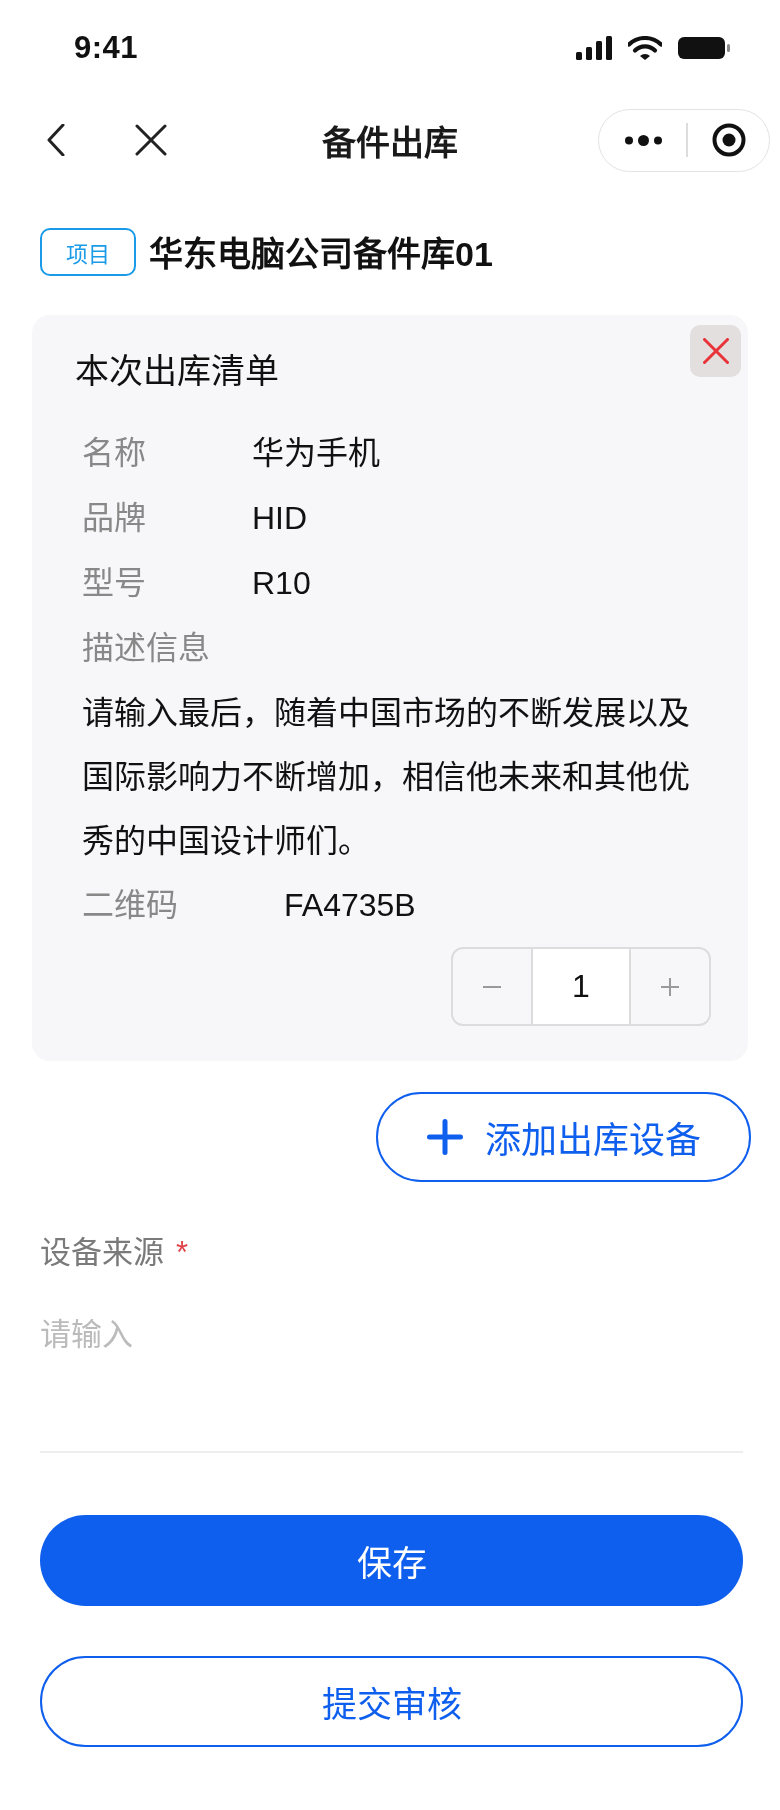 The height and width of the screenshot is (1810, 780). Describe the element at coordinates (390, 143) in the screenshot. I see `page-title: 备件出库` at that location.